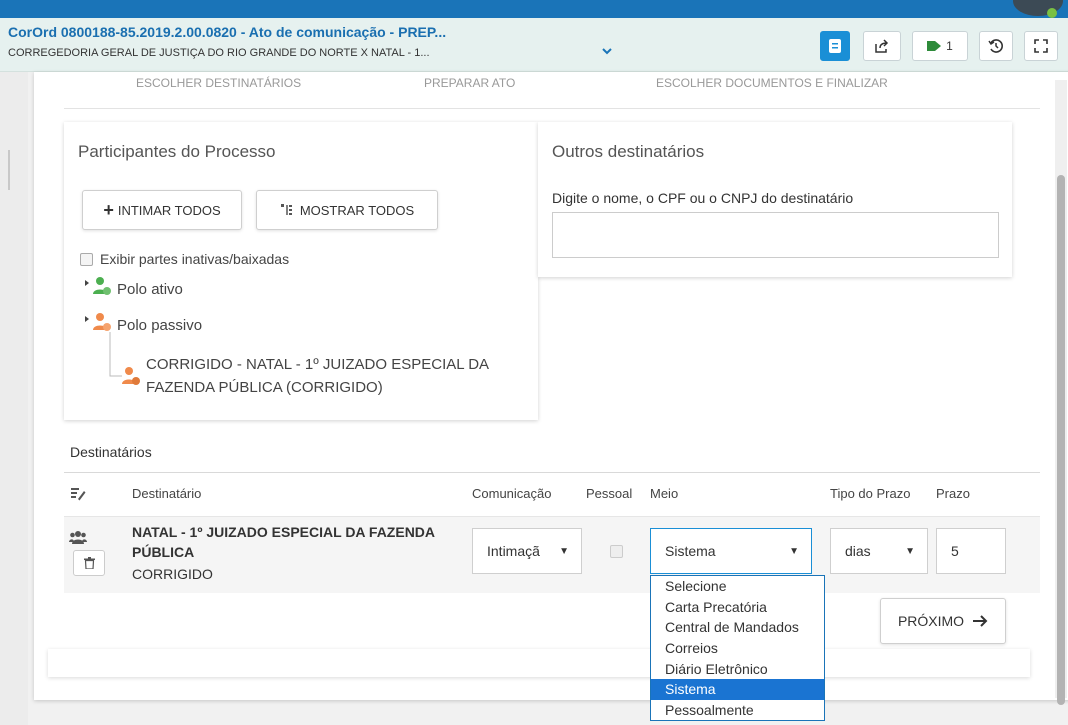 The width and height of the screenshot is (1068, 725). I want to click on deadline-type-select: dias ▼, so click(879, 551).